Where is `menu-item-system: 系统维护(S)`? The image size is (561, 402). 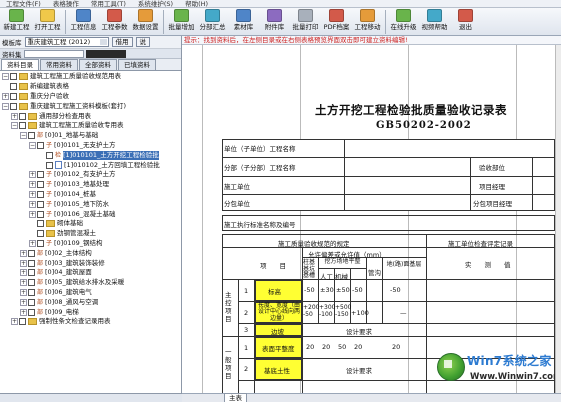 menu-item-system: 系统维护(S) is located at coordinates (155, 3).